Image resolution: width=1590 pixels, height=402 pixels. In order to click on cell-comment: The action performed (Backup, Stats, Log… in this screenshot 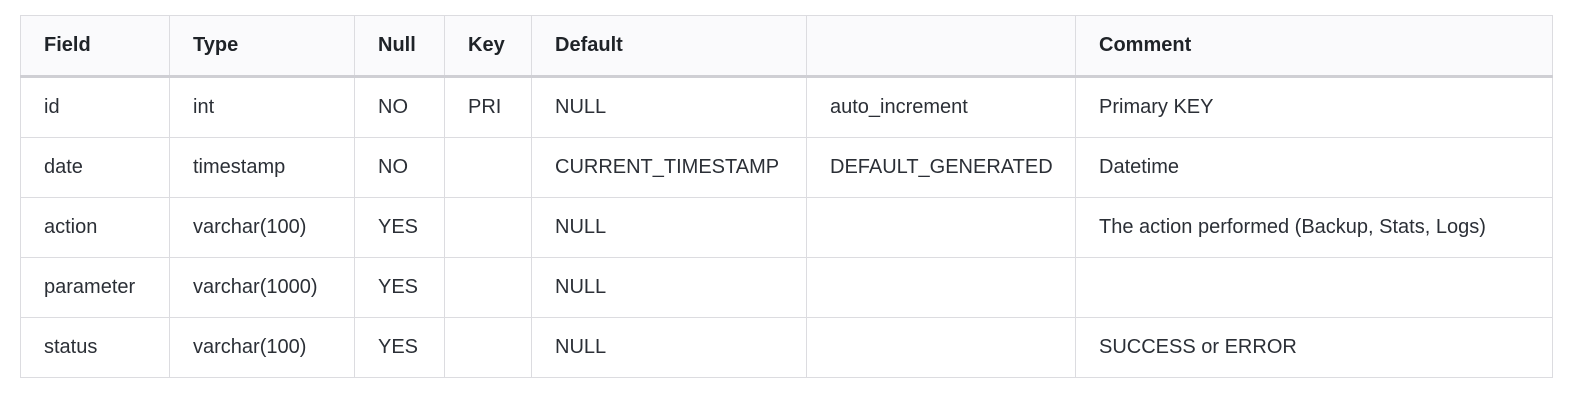, I will do `click(1314, 227)`.